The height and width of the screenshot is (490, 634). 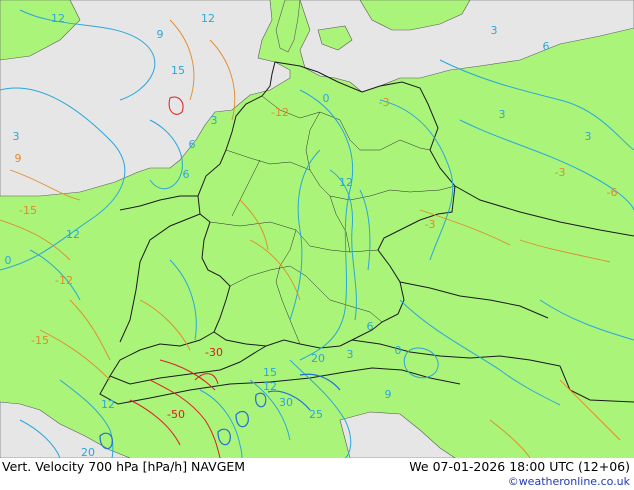 I want to click on credit-link: ©weatheronline.co.uk, so click(x=569, y=481).